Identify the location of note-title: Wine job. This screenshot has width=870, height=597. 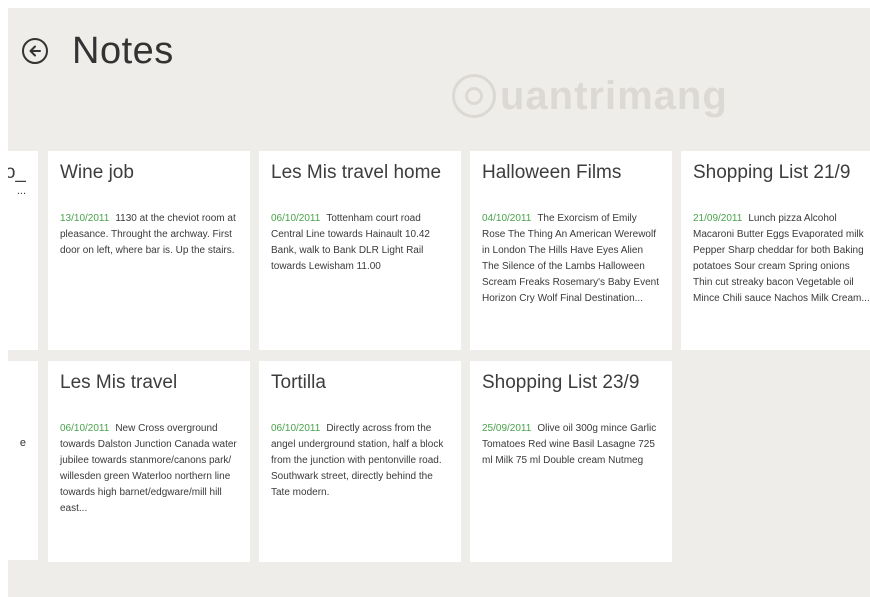
(97, 172).